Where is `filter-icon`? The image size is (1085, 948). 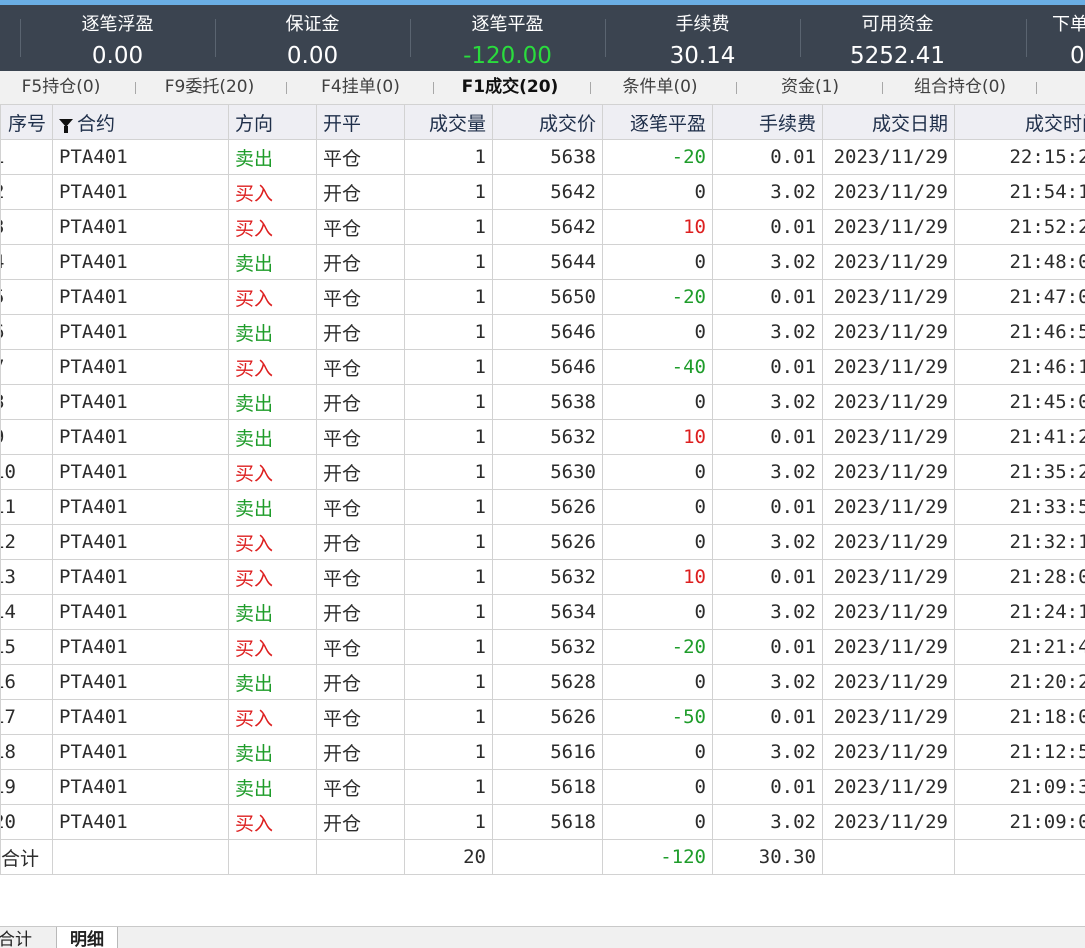 filter-icon is located at coordinates (66, 123).